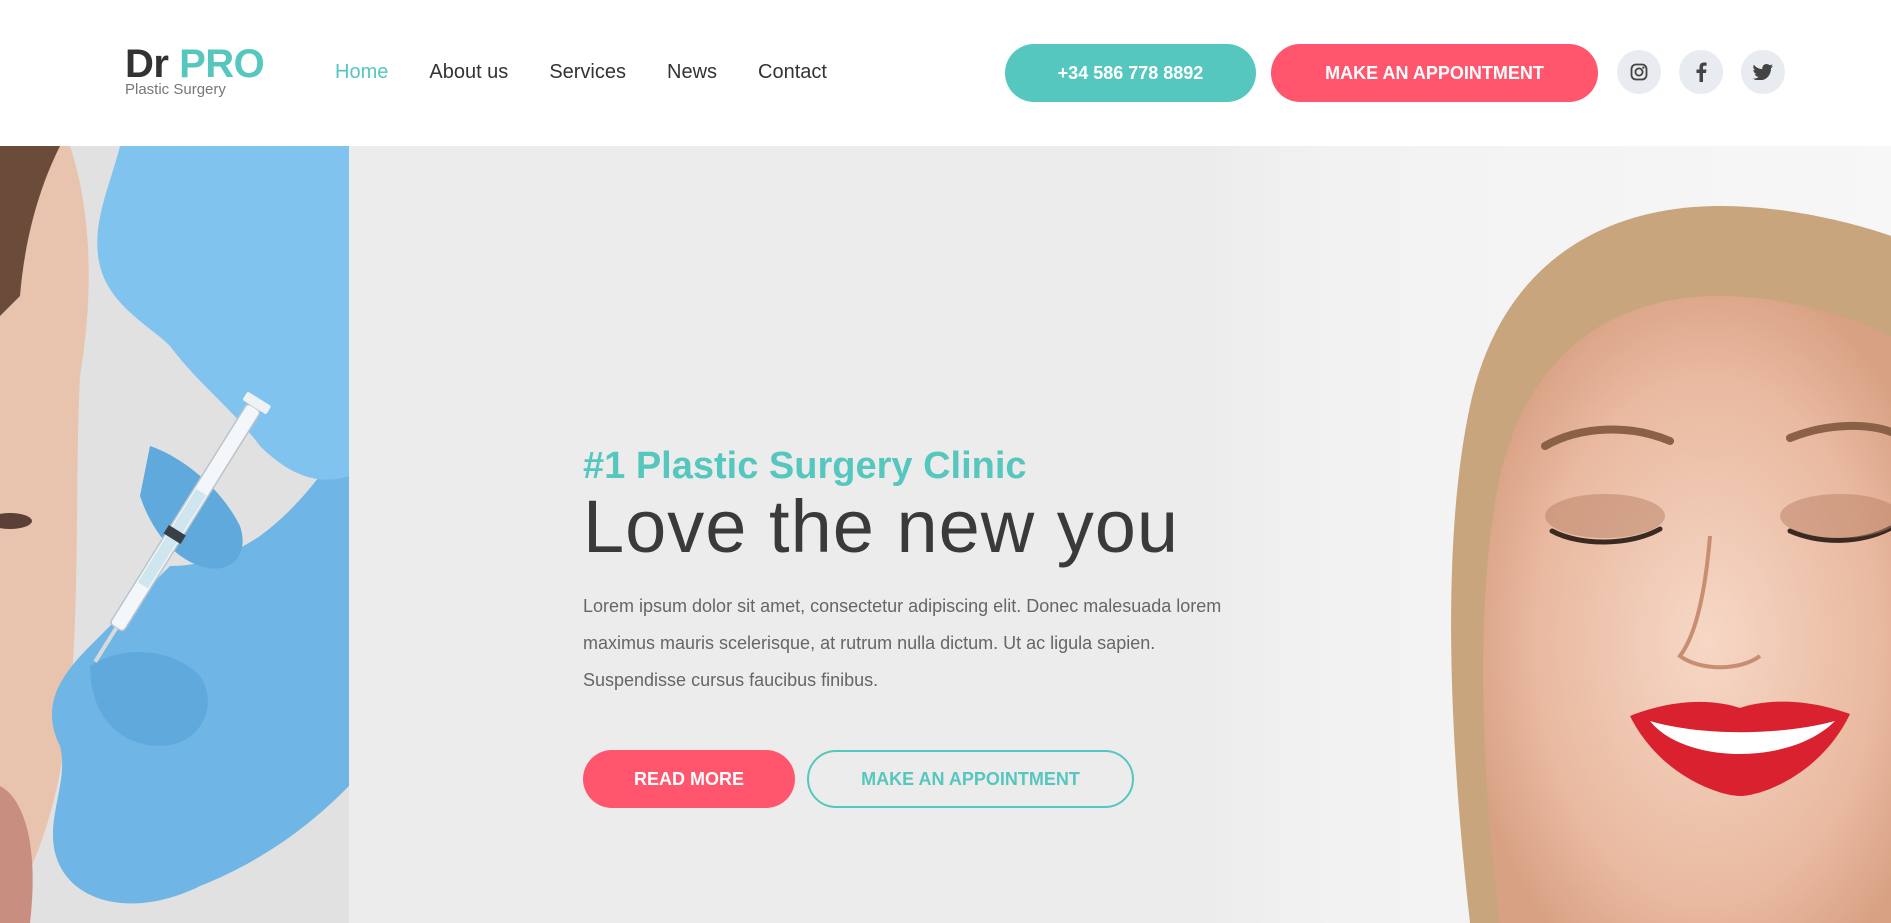  I want to click on nav-item-contact: Contact, so click(792, 72).